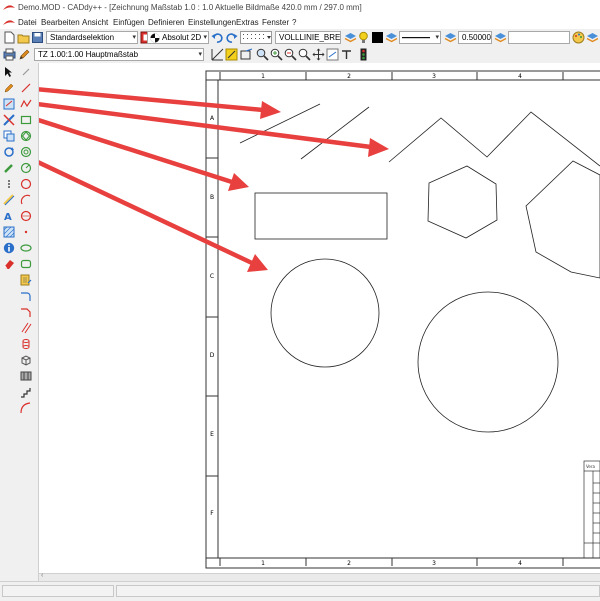 This screenshot has width=600, height=601. Describe the element at coordinates (434, 563) in the screenshot. I see `bottom-ruler-number: 3` at that location.